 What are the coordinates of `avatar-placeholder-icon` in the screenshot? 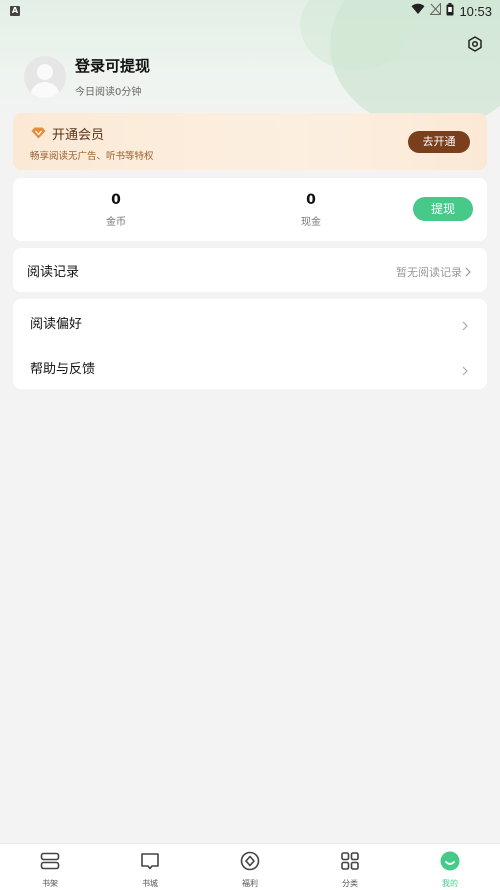 It's located at (45, 71).